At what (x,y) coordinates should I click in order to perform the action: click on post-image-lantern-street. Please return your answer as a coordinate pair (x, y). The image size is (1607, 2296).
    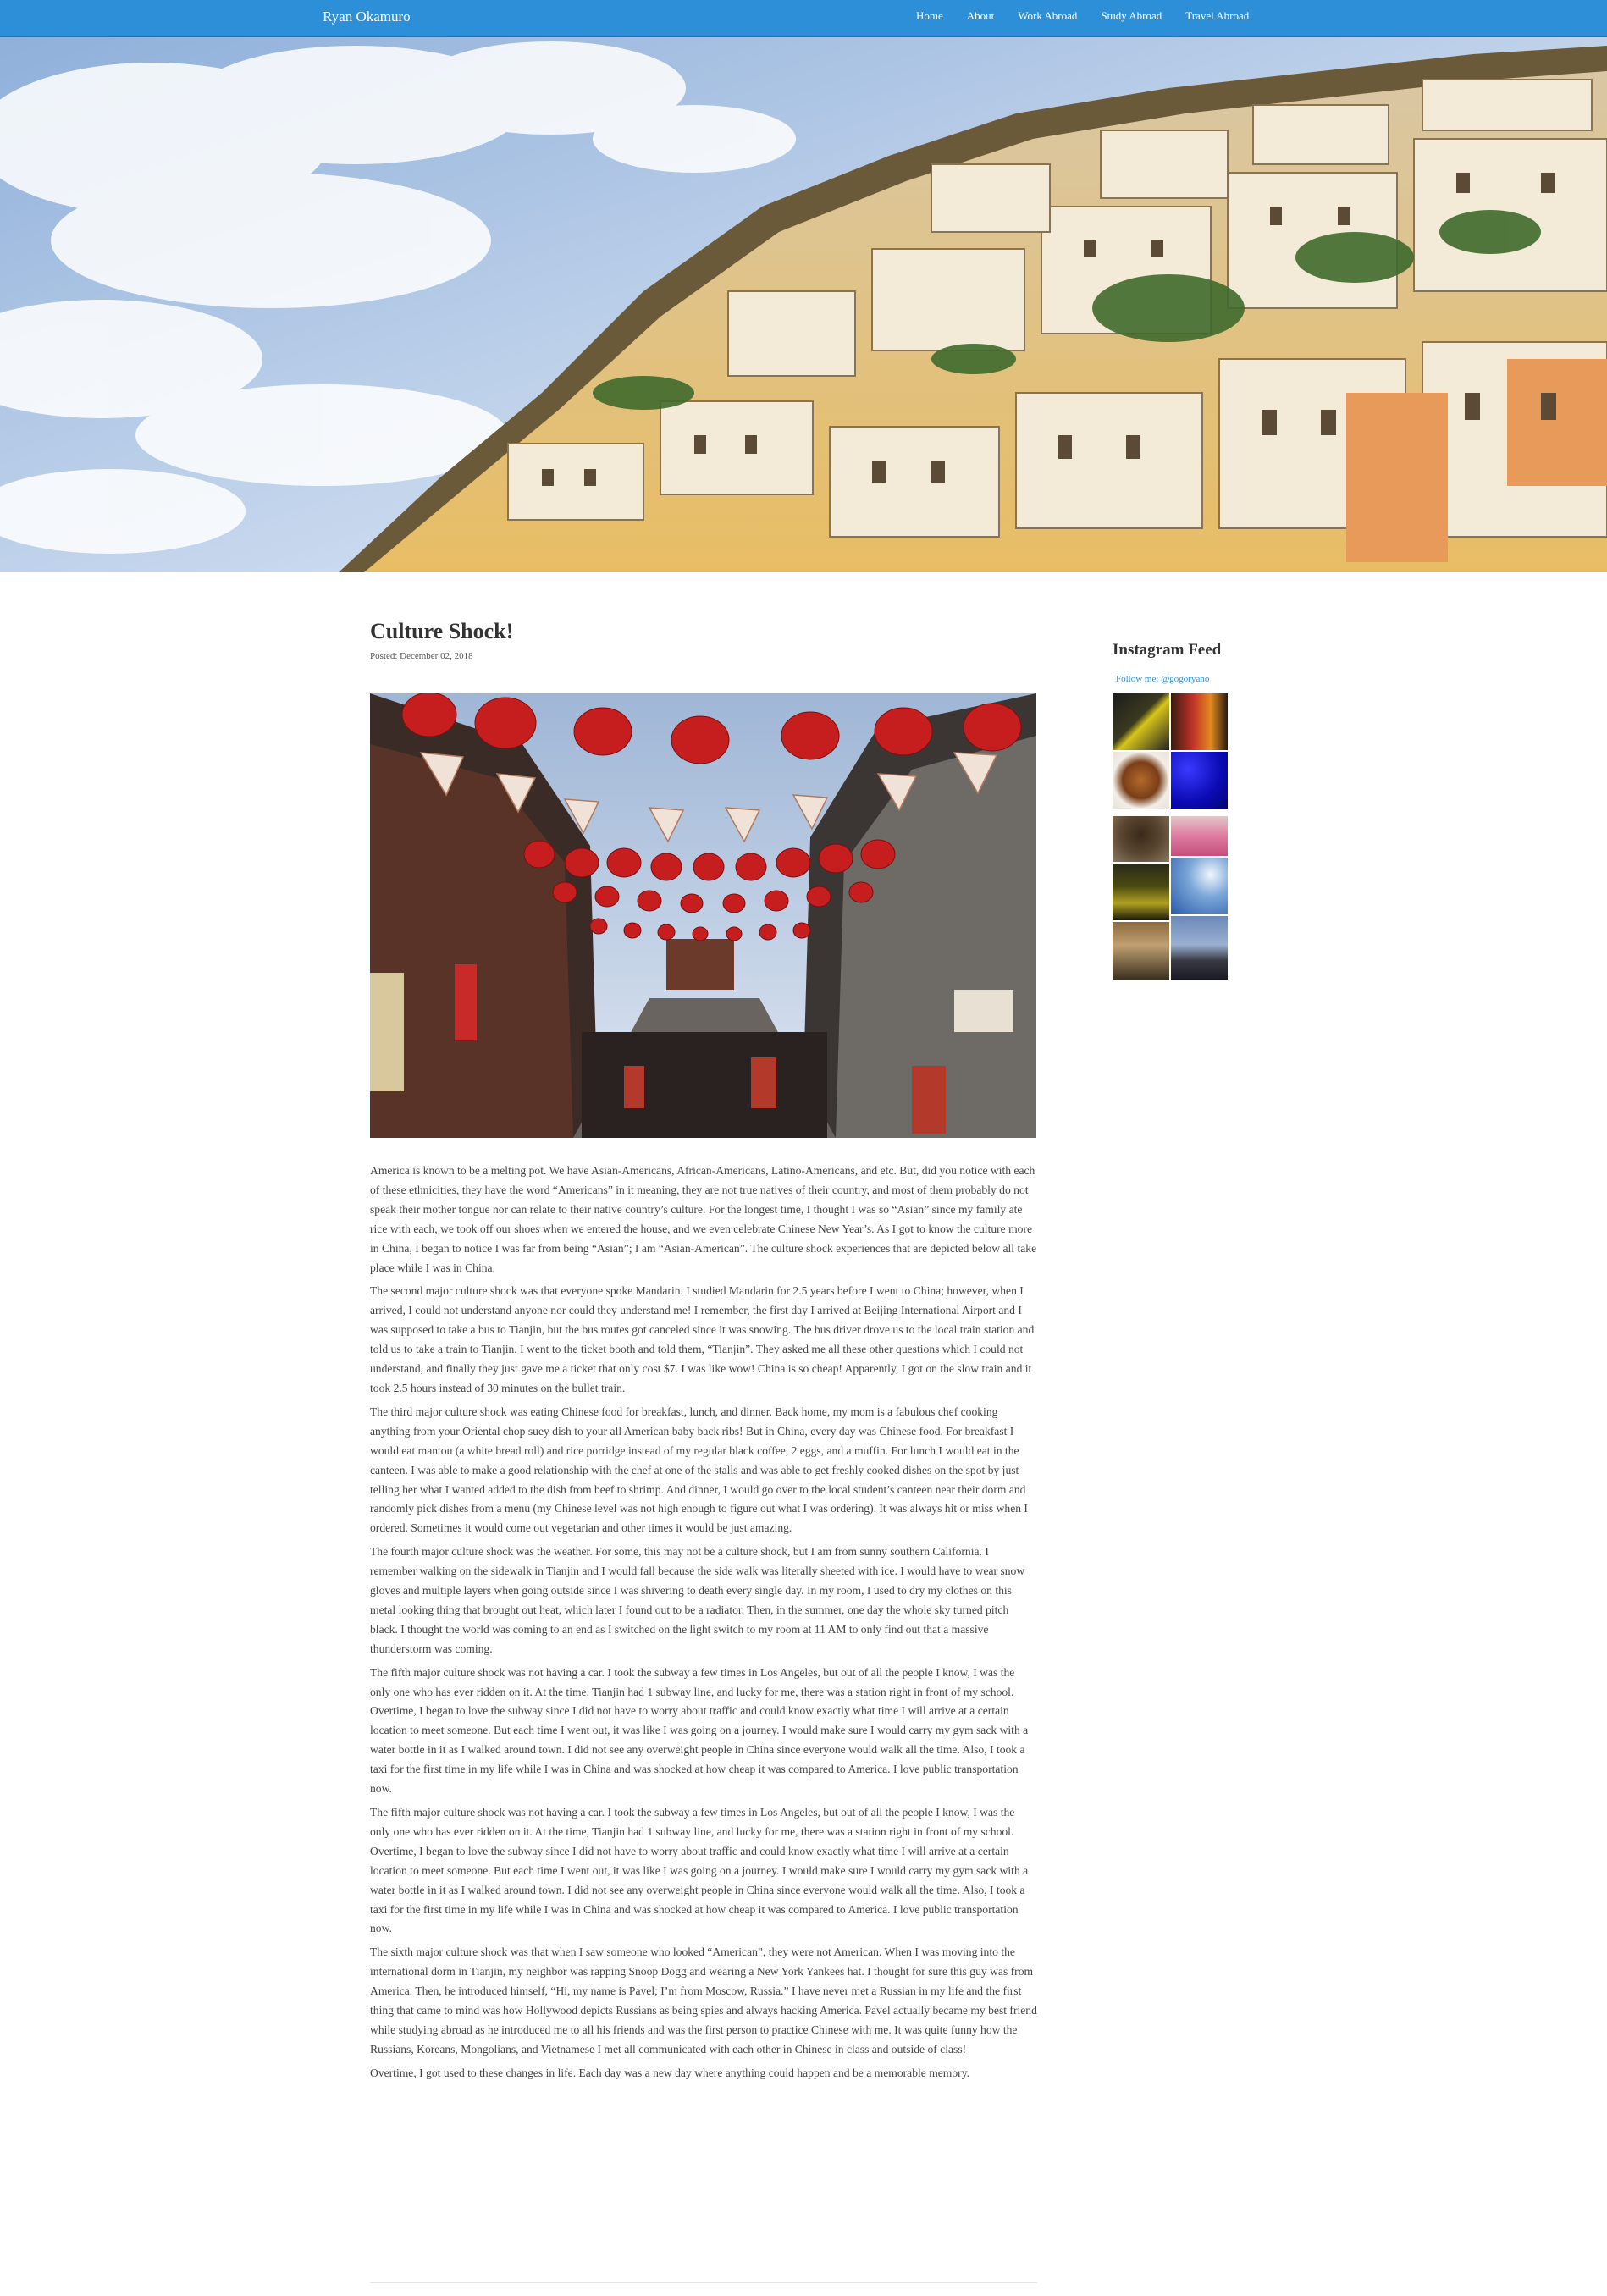
    Looking at the image, I should click on (703, 915).